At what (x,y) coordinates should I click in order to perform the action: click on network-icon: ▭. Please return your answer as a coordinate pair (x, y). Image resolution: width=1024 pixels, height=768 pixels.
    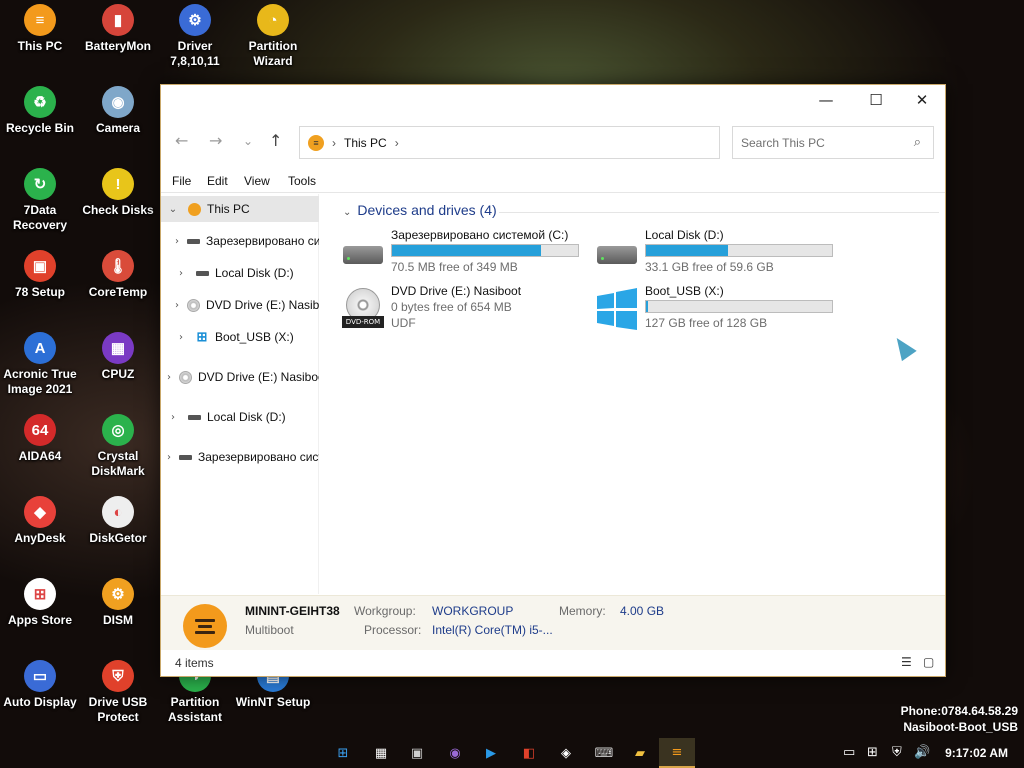
    Looking at the image, I should click on (849, 752).